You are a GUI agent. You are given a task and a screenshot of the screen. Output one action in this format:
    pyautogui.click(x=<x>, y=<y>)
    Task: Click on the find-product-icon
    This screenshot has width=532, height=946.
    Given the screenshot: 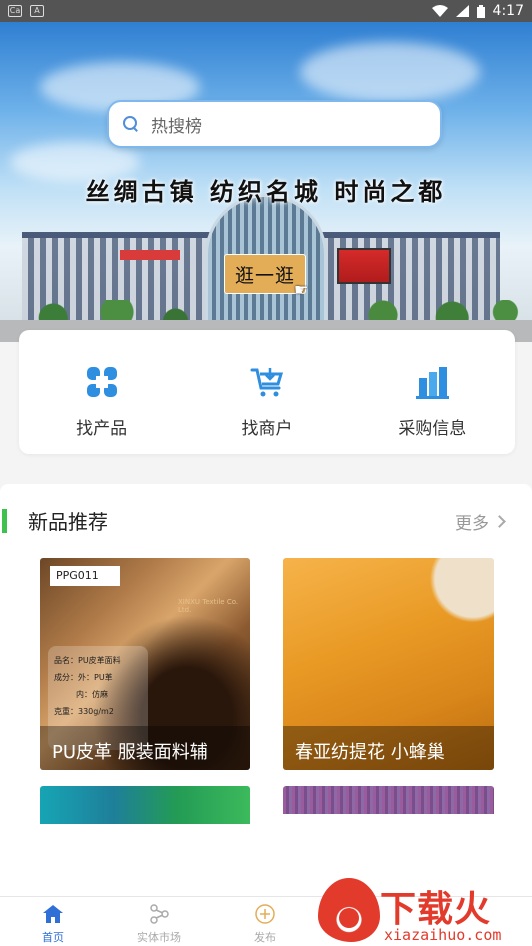 What is the action you would take?
    pyautogui.click(x=101, y=382)
    